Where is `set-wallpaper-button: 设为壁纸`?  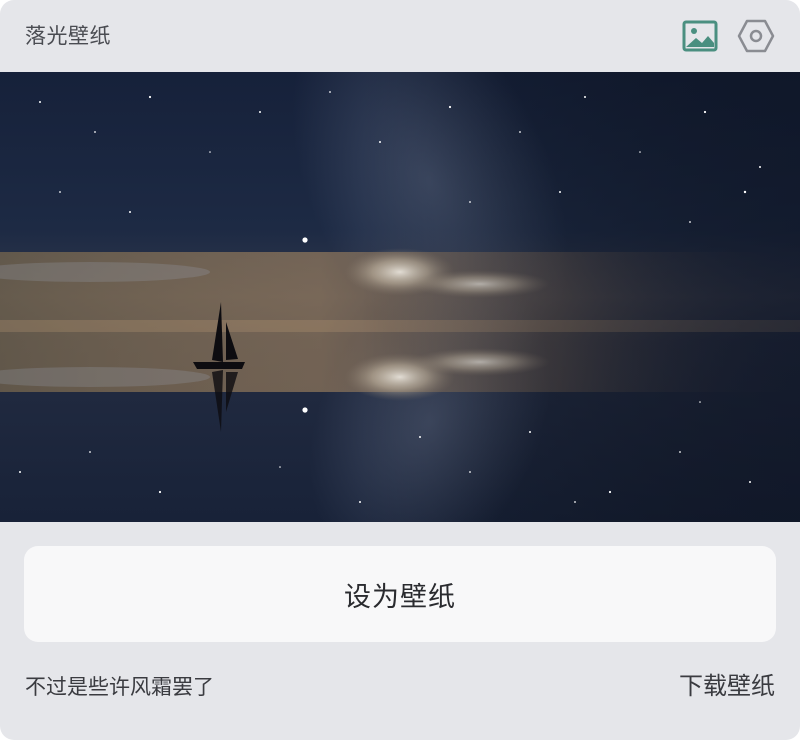 set-wallpaper-button: 设为壁纸 is located at coordinates (400, 594).